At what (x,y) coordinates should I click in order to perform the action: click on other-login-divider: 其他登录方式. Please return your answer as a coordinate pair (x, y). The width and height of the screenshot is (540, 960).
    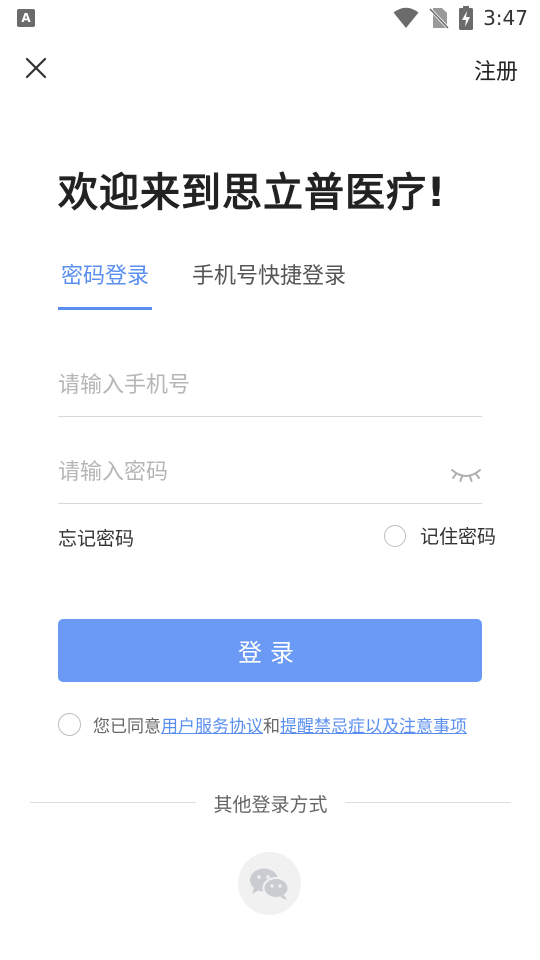
    Looking at the image, I should click on (270, 803).